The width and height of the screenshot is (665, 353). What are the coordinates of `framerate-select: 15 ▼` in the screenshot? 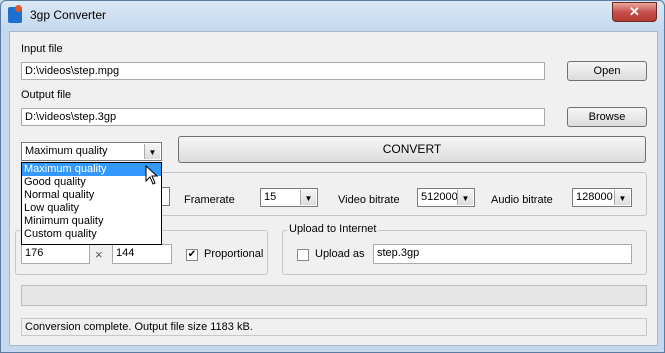 It's located at (289, 197).